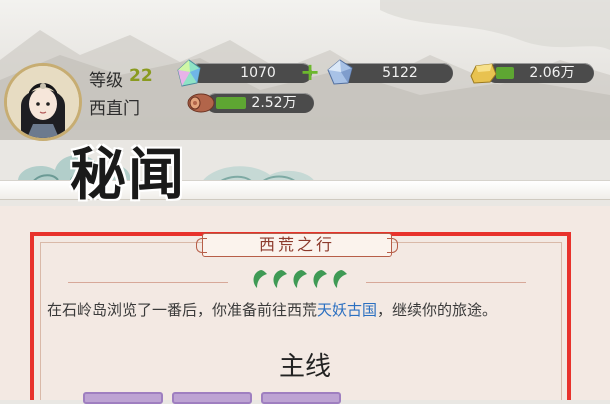 This screenshot has height=404, width=610. Describe the element at coordinates (446, 282) in the screenshot. I see `divider-right` at that location.